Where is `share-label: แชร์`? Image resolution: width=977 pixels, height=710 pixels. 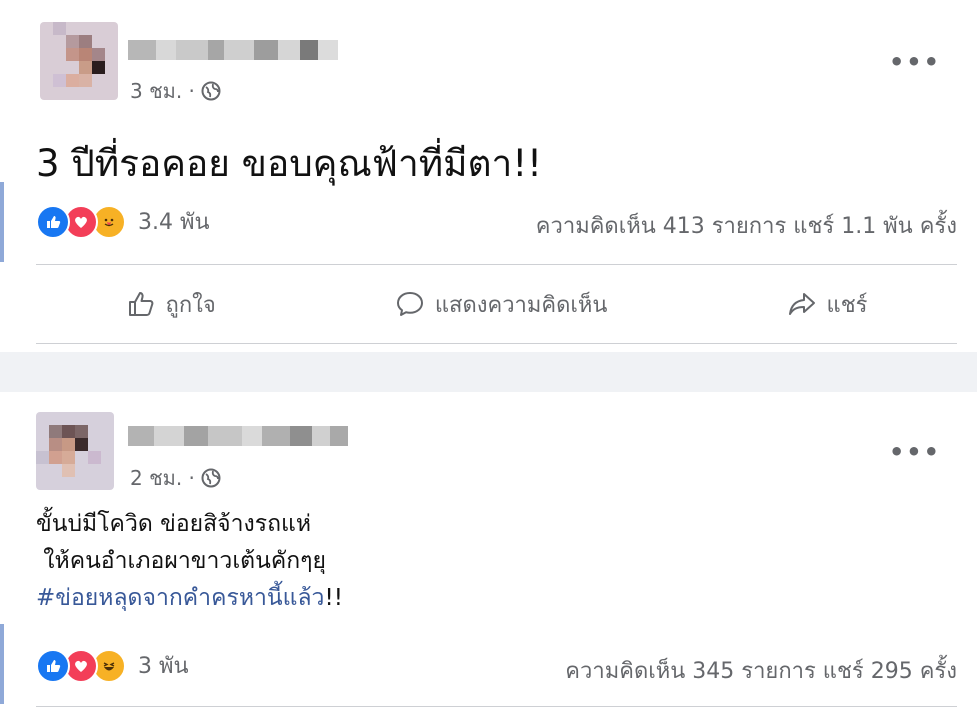 share-label: แชร์ is located at coordinates (847, 305).